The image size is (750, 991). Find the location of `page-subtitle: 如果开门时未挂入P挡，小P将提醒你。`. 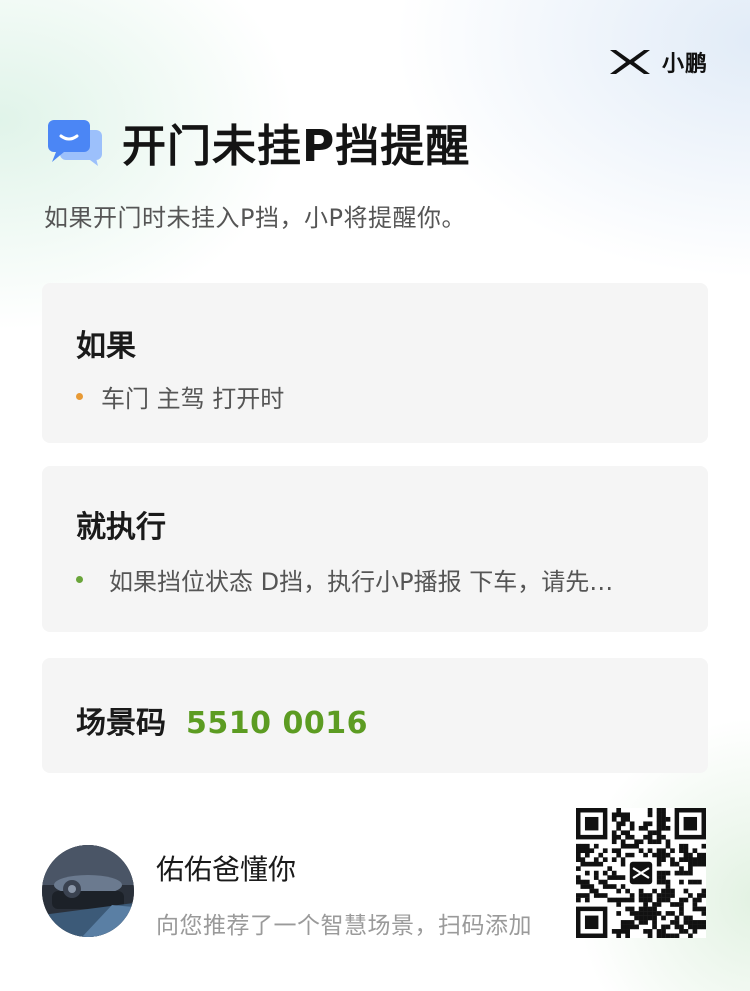

page-subtitle: 如果开门时未挂入P挡，小P将提醒你。 is located at coordinates (255, 218).